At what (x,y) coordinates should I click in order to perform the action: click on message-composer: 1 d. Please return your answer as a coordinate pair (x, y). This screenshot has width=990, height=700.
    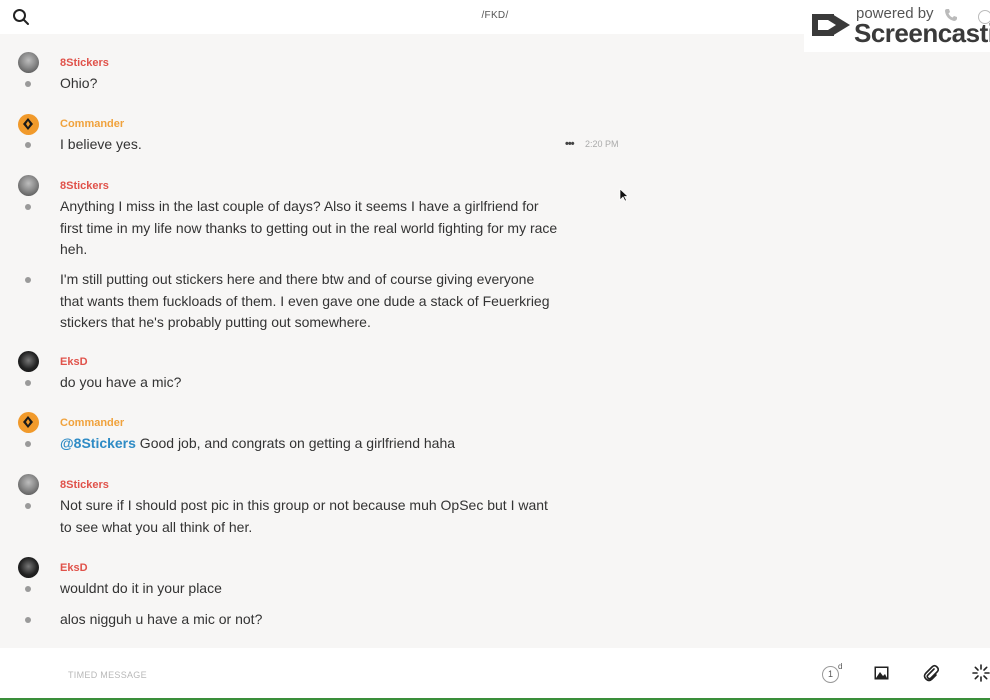
    Looking at the image, I should click on (495, 673).